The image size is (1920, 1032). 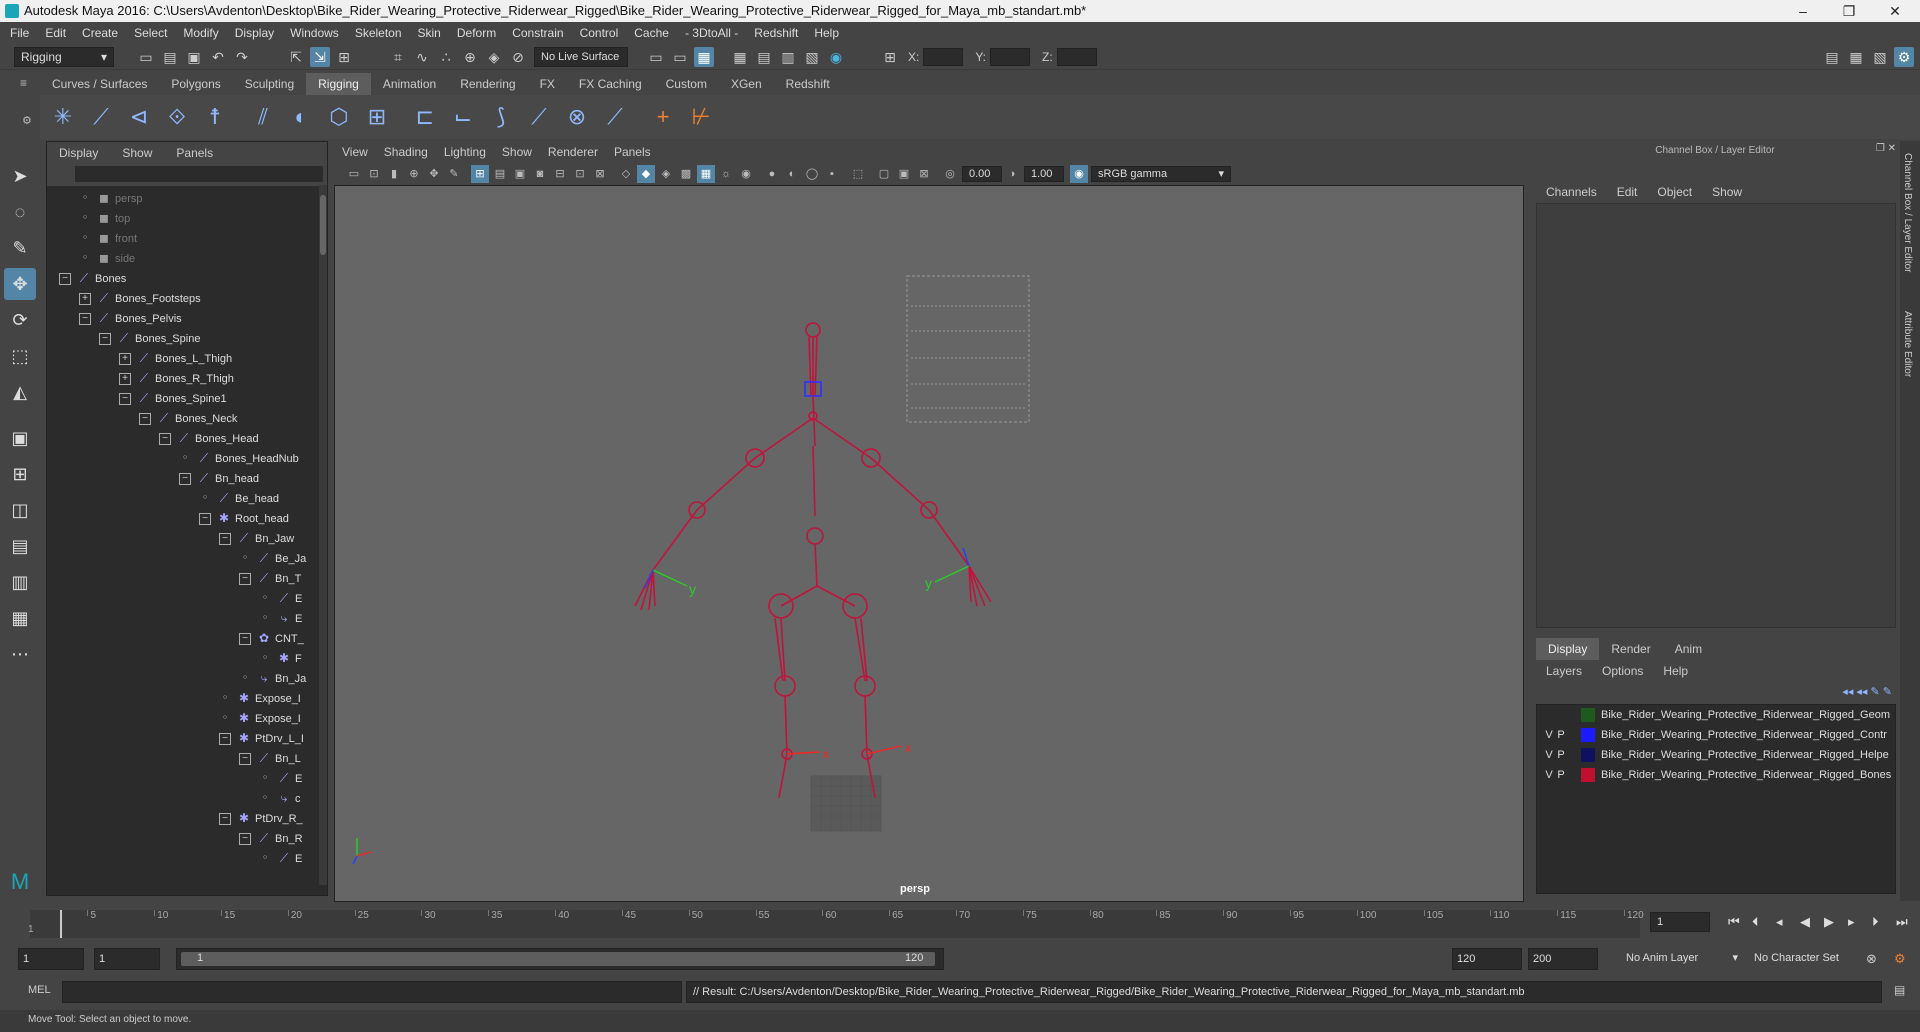 I want to click on outliner-item: + ⟋ Bones_Footsteps, so click(x=187, y=298).